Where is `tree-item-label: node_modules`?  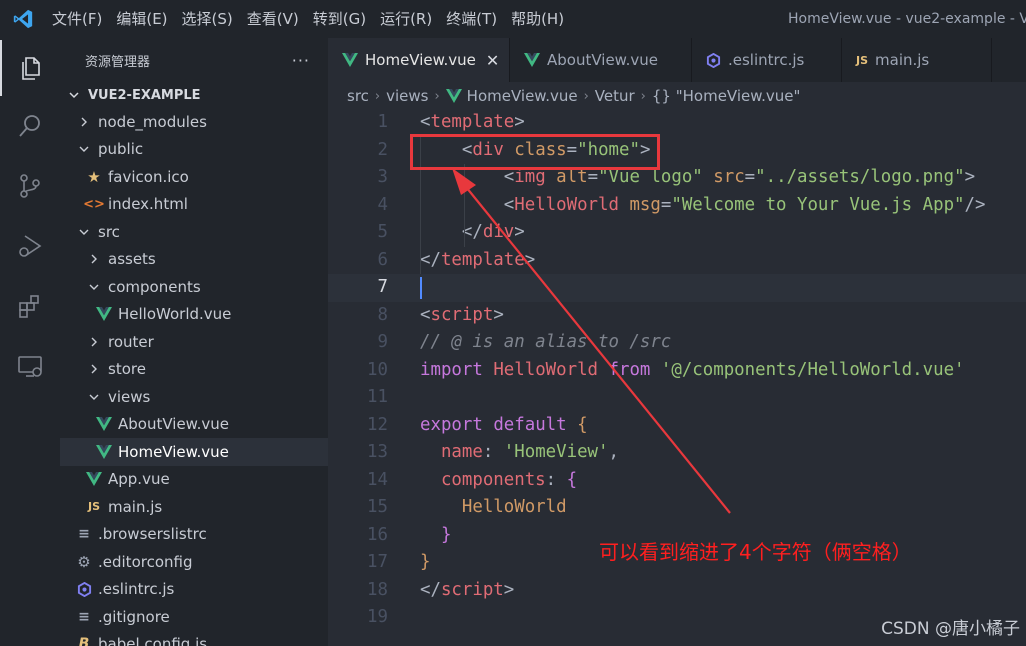
tree-item-label: node_modules is located at coordinates (152, 121).